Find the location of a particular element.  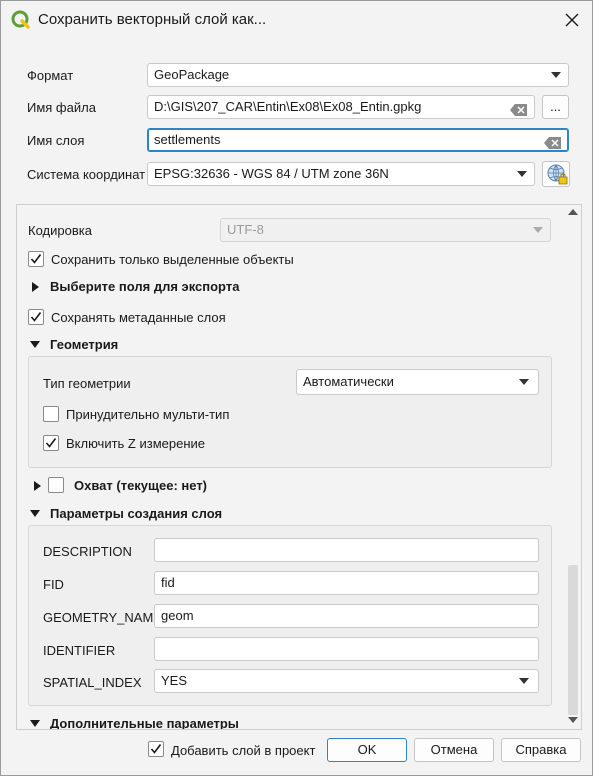

force-multi-checkbox is located at coordinates (51, 414).